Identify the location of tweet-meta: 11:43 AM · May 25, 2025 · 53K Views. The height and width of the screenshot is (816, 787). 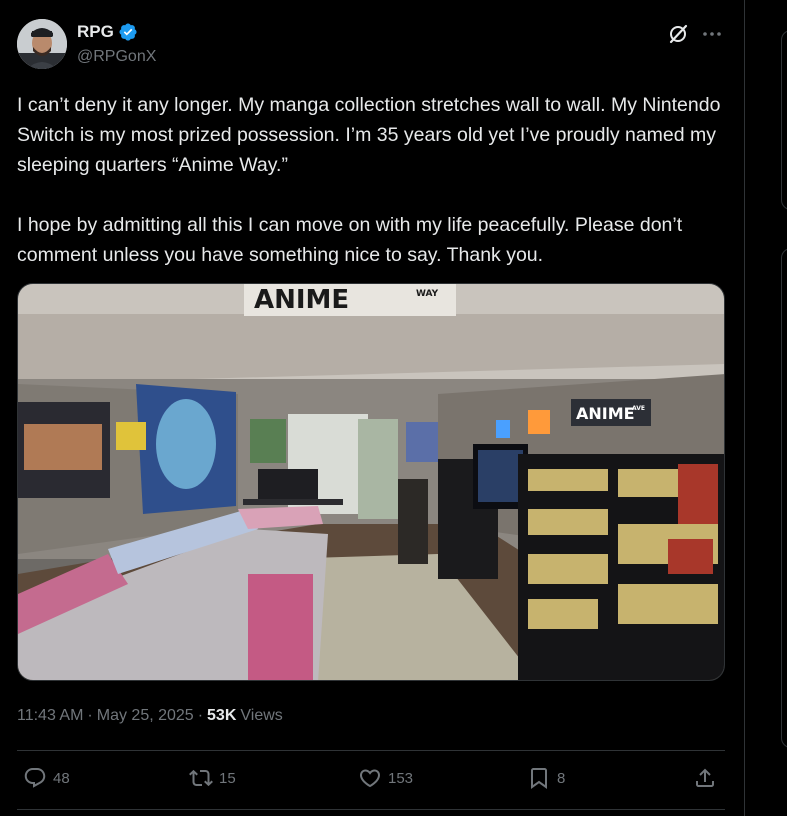
(150, 716).